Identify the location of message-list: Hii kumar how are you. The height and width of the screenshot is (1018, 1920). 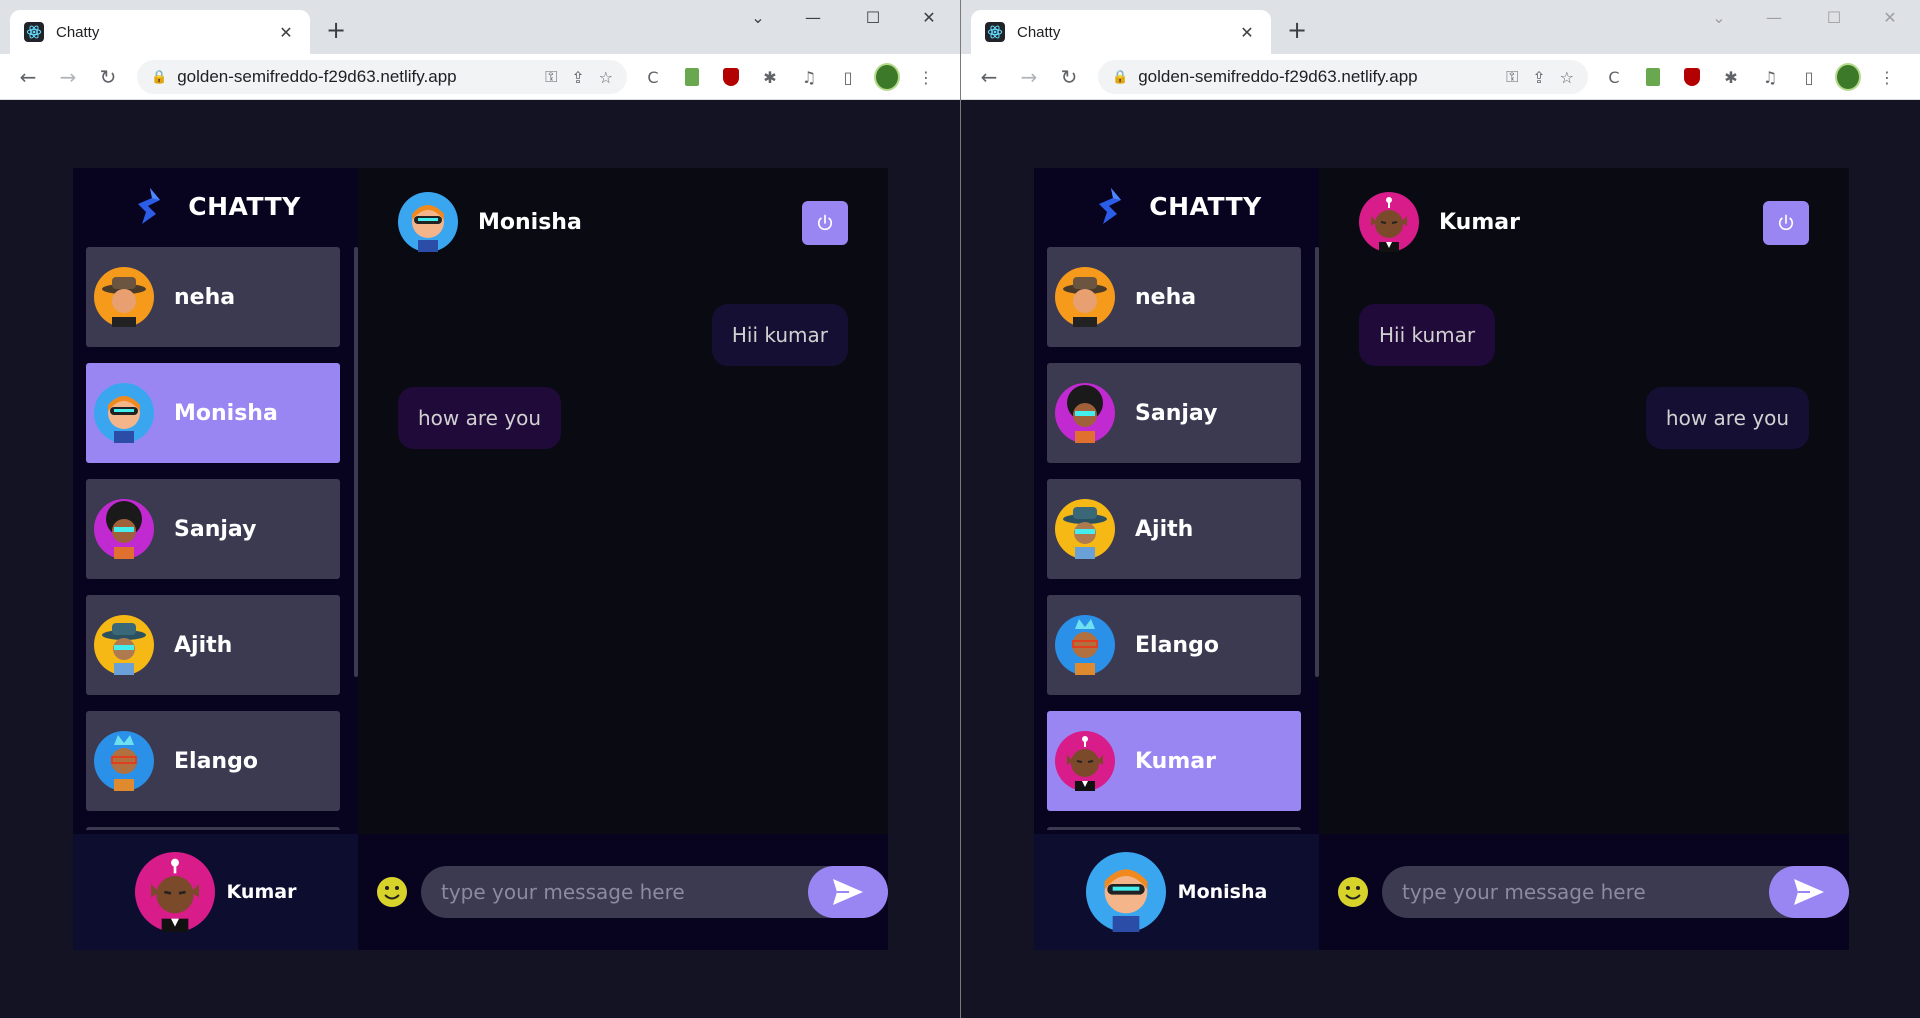
(1584, 387).